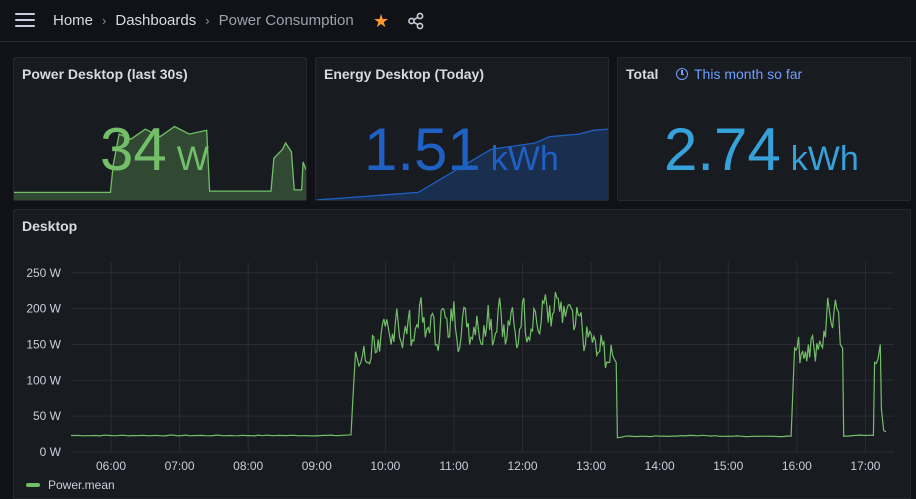  What do you see at coordinates (105, 74) in the screenshot?
I see `panel-title: Power Desktop (last 30s)` at bounding box center [105, 74].